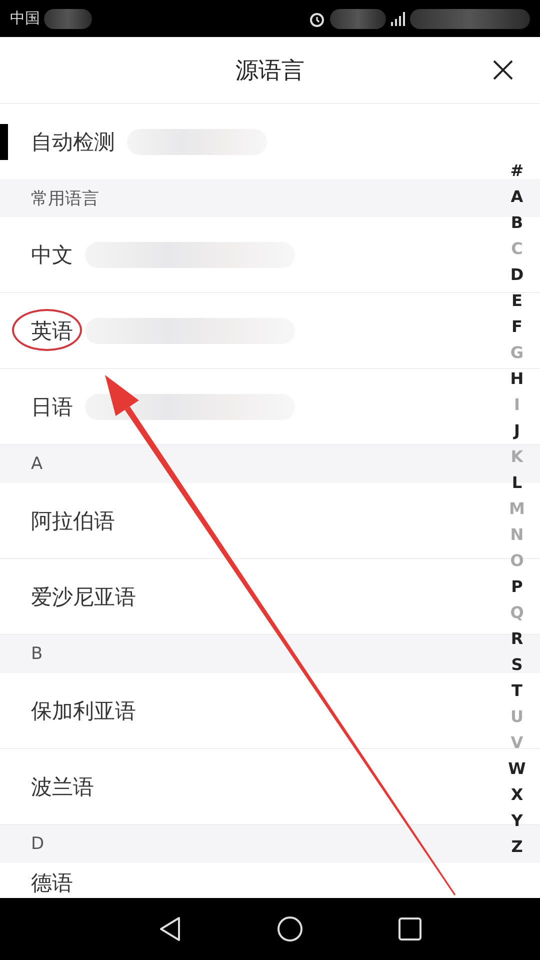  I want to click on index-letter: H, so click(517, 379).